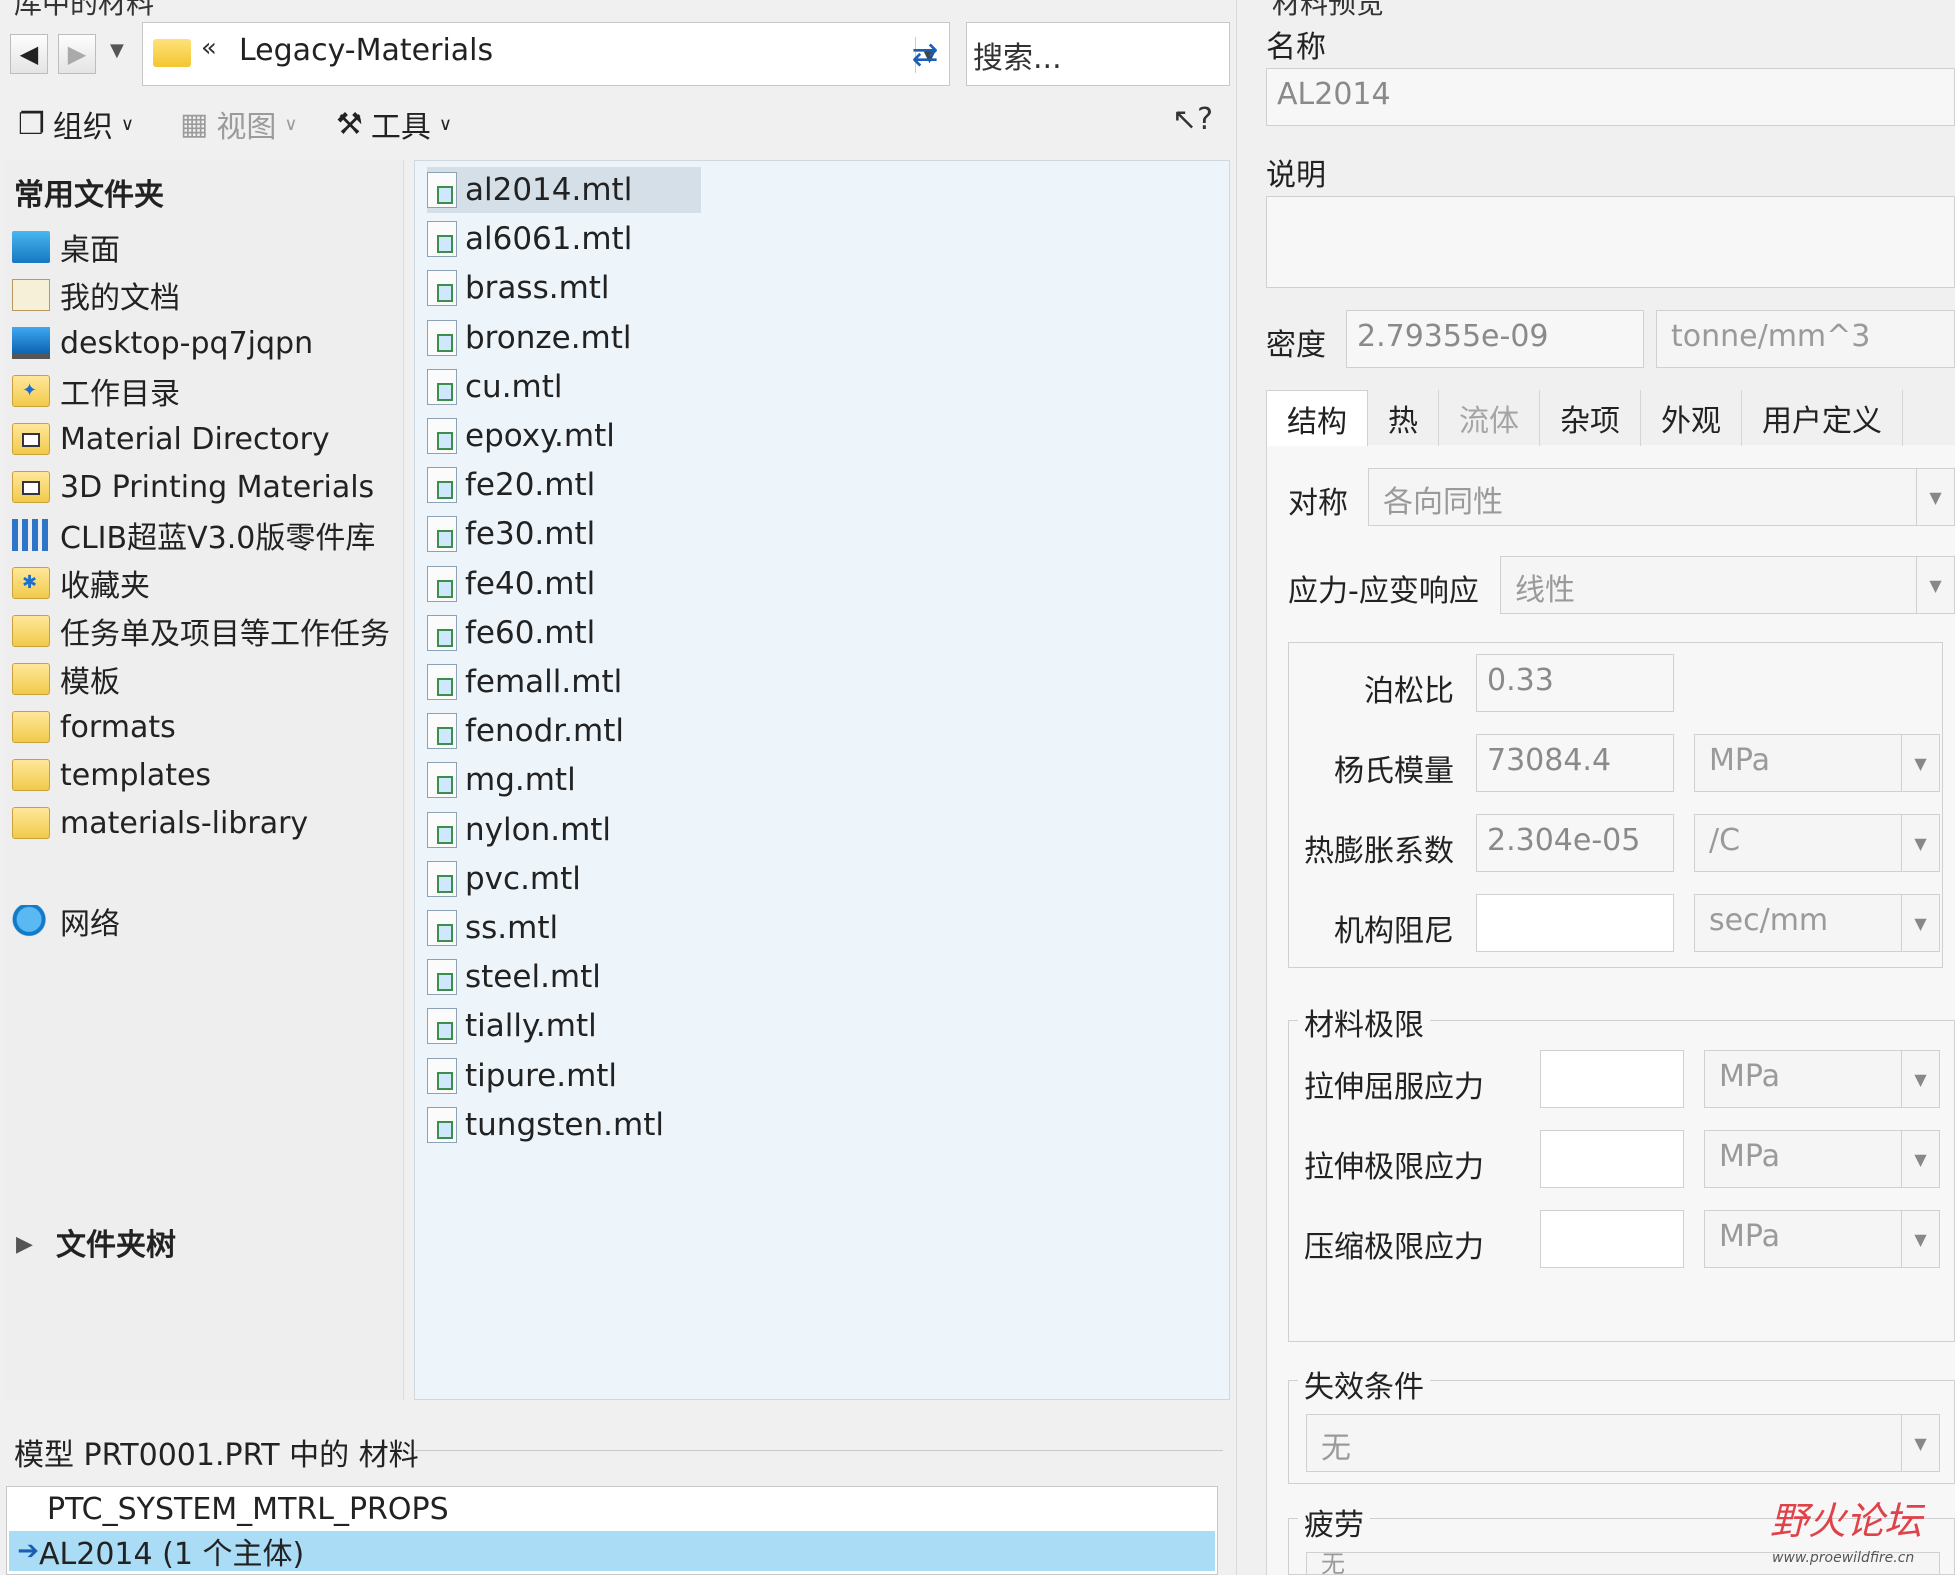 The height and width of the screenshot is (1575, 1955). What do you see at coordinates (524, 830) in the screenshot?
I see `file-item: nylon.mtl` at bounding box center [524, 830].